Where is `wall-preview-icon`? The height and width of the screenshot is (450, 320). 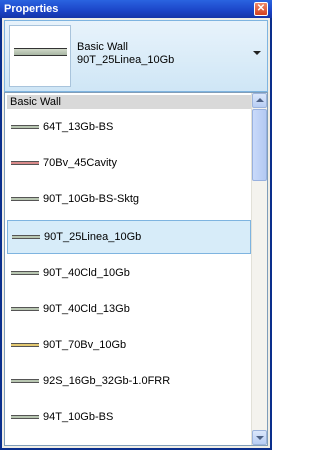
wall-preview-icon is located at coordinates (40, 52).